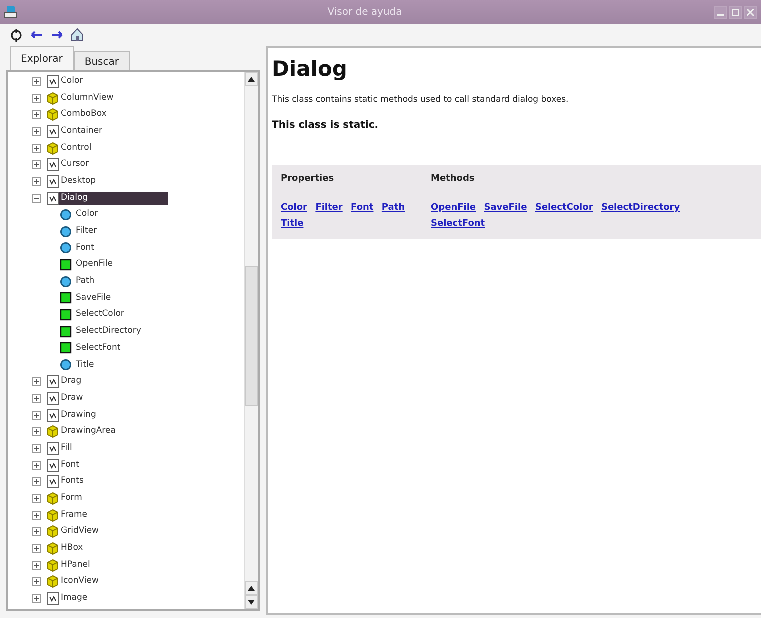 The height and width of the screenshot is (618, 761). What do you see at coordinates (78, 181) in the screenshot?
I see `tree-item: Desktop` at bounding box center [78, 181].